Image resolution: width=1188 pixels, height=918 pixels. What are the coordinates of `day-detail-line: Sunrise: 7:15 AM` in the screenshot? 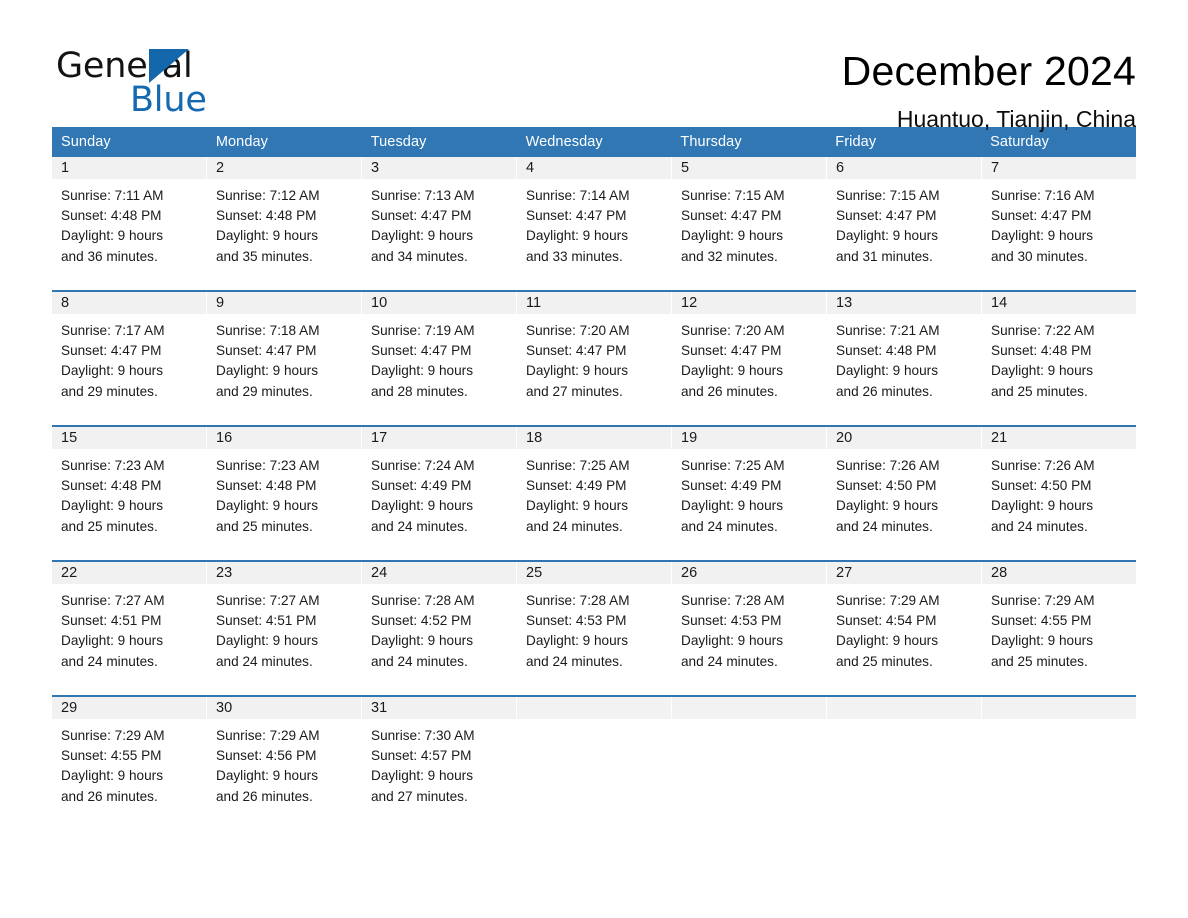 It's located at (888, 195).